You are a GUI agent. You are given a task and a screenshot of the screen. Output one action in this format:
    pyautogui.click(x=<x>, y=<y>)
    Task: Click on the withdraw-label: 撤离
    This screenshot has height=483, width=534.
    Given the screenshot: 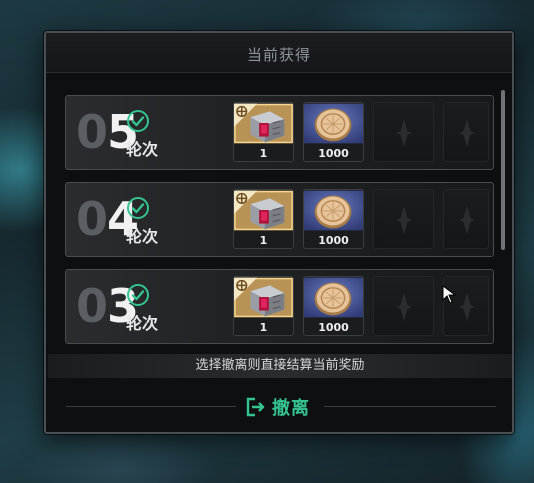 What is the action you would take?
    pyautogui.click(x=291, y=408)
    